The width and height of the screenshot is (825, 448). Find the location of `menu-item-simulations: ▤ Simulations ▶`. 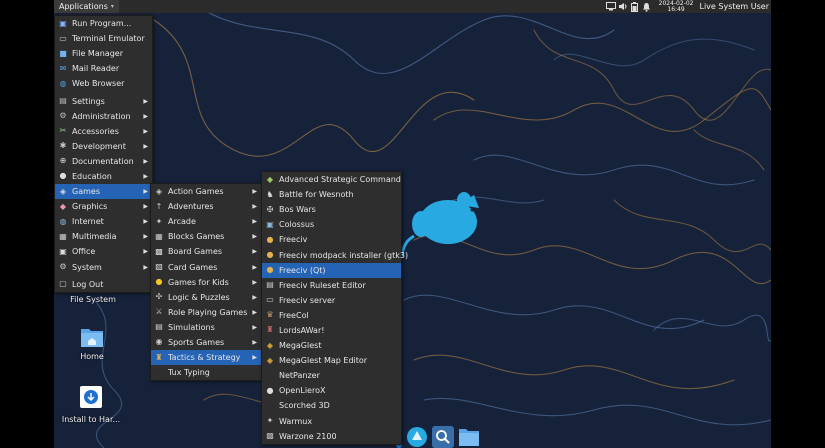

menu-item-simulations: ▤ Simulations ▶ is located at coordinates (206, 327).